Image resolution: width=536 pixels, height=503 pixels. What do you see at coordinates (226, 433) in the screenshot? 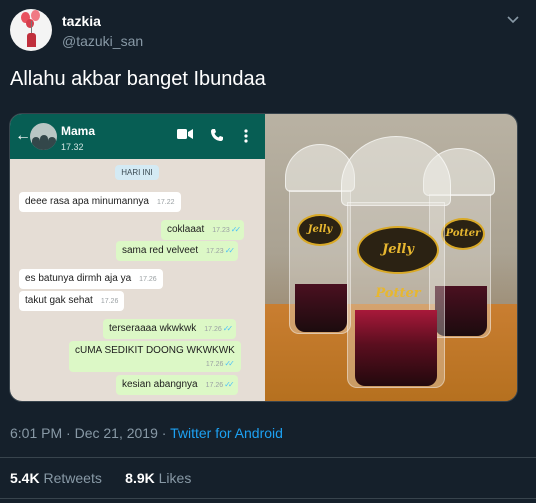
I see `tweet-source-link: Twitter for Android` at bounding box center [226, 433].